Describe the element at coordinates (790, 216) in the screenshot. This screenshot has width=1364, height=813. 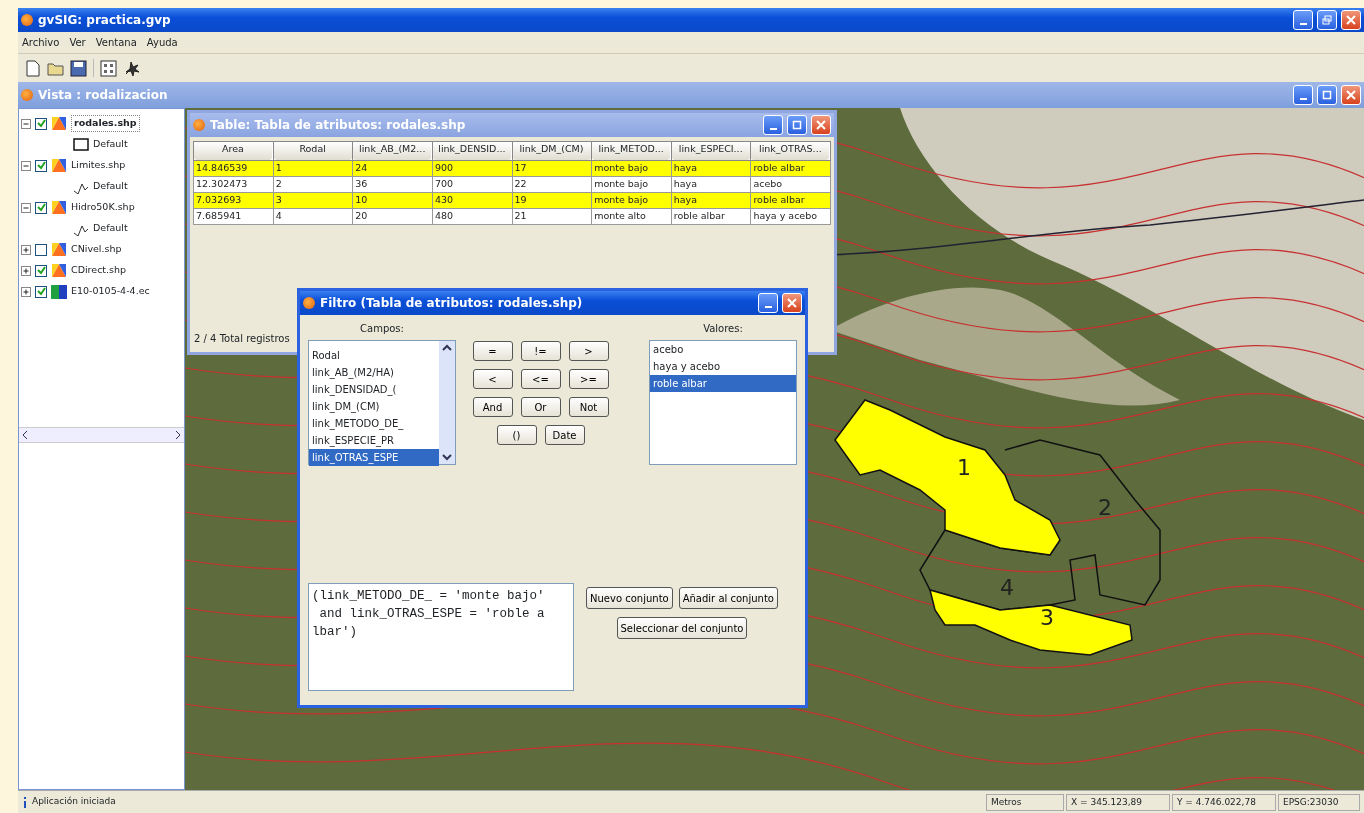
I see `table-cell: haya y acebo` at that location.